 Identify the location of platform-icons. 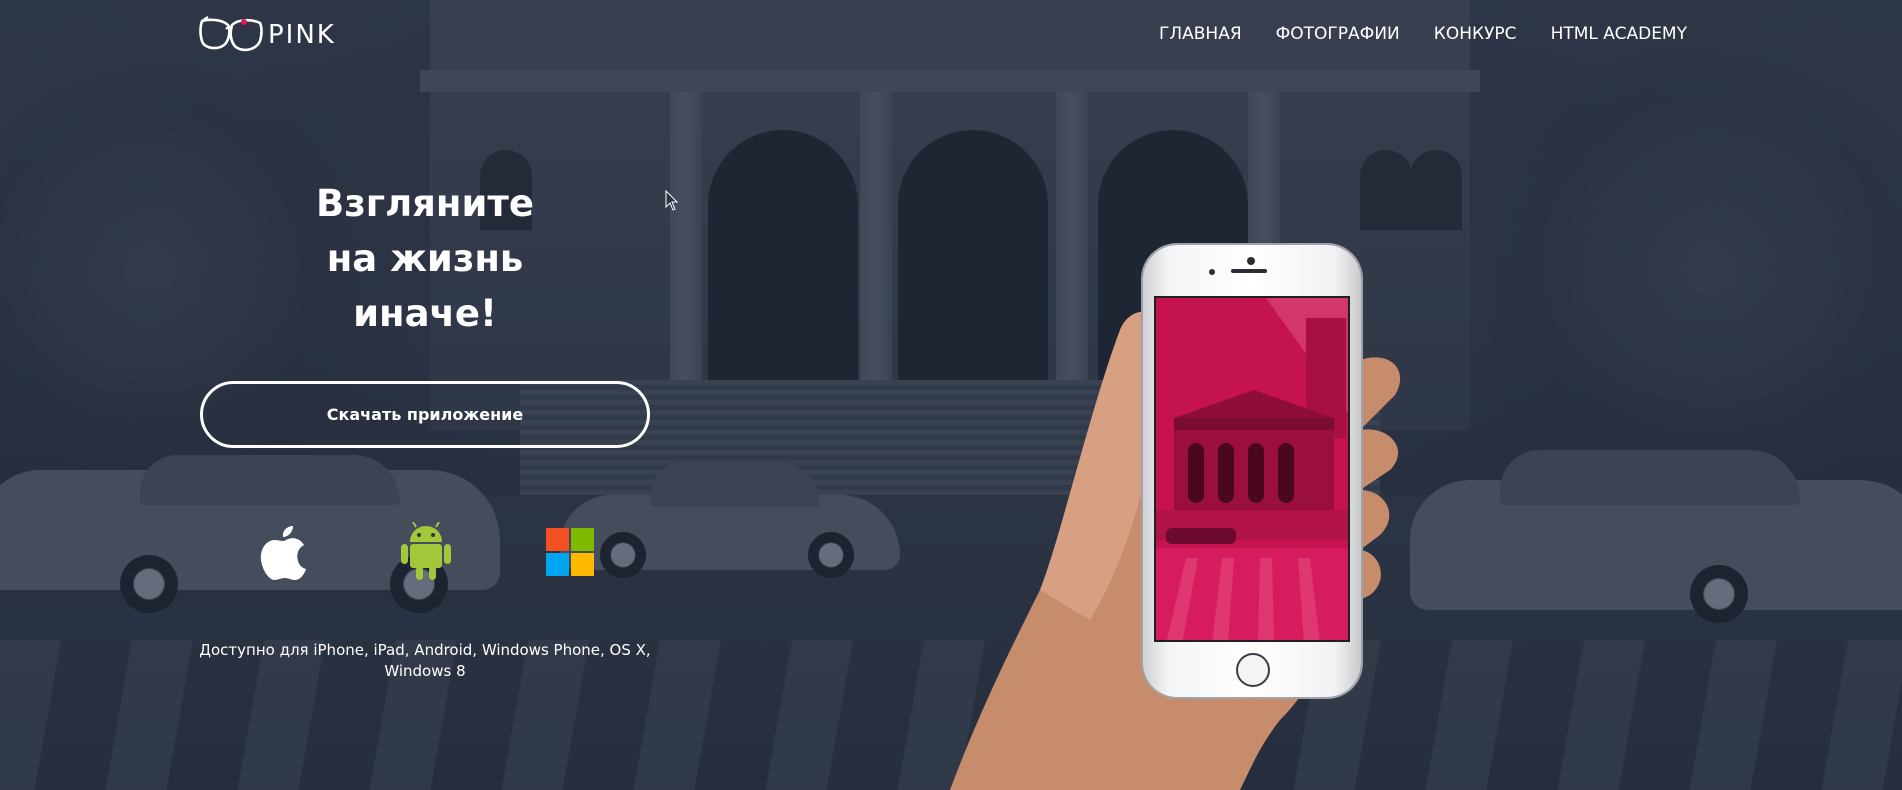
(428, 553).